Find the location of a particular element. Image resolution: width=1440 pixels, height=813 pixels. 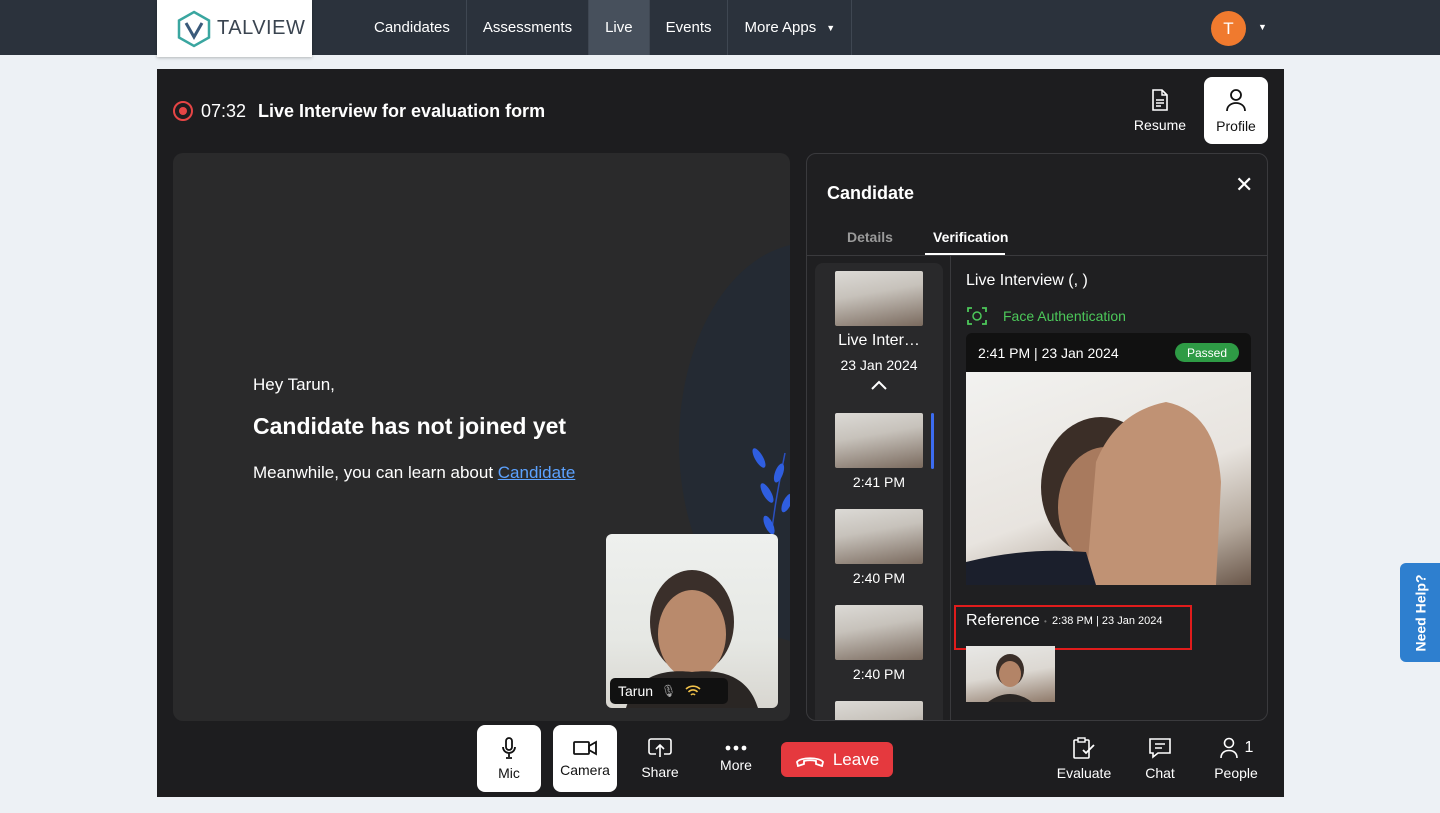

nav-label: More Apps is located at coordinates (780, 27).